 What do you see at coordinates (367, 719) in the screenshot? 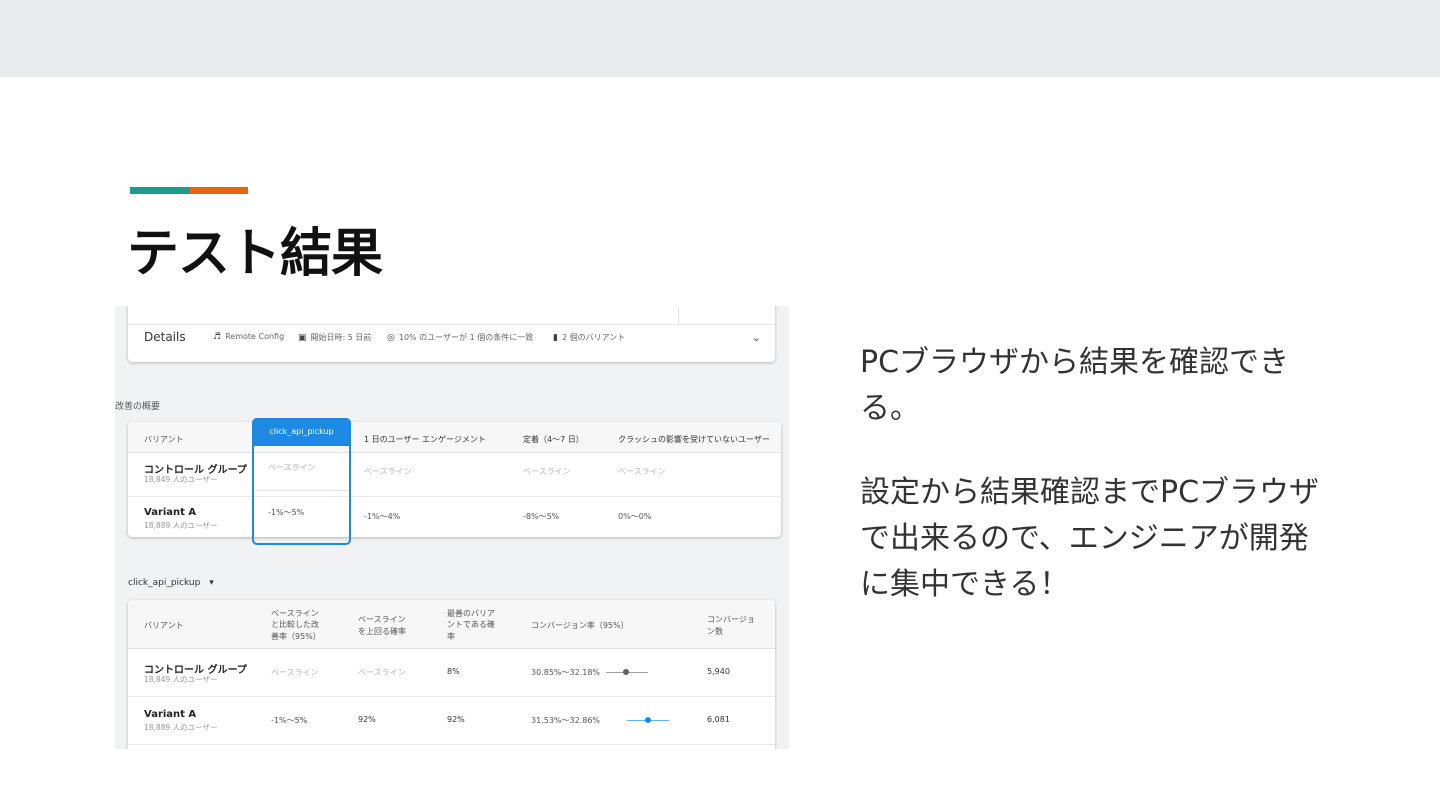
I see `prob-beat-value: 92%` at bounding box center [367, 719].